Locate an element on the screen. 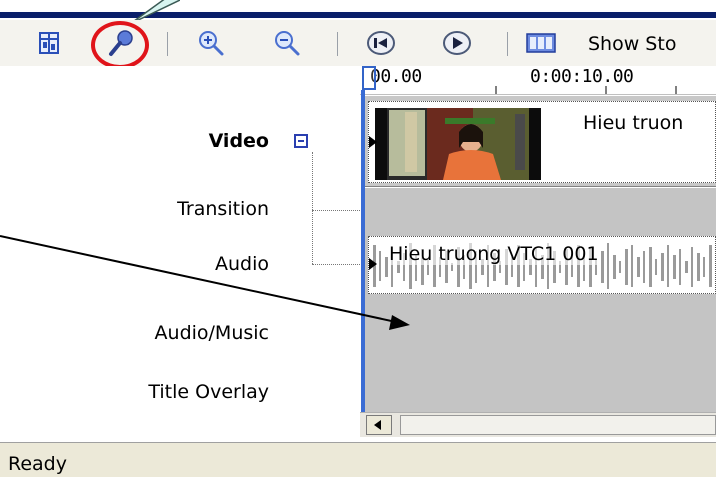 Image resolution: width=716 pixels, height=477 pixels. video-thumbnail is located at coordinates (458, 144).